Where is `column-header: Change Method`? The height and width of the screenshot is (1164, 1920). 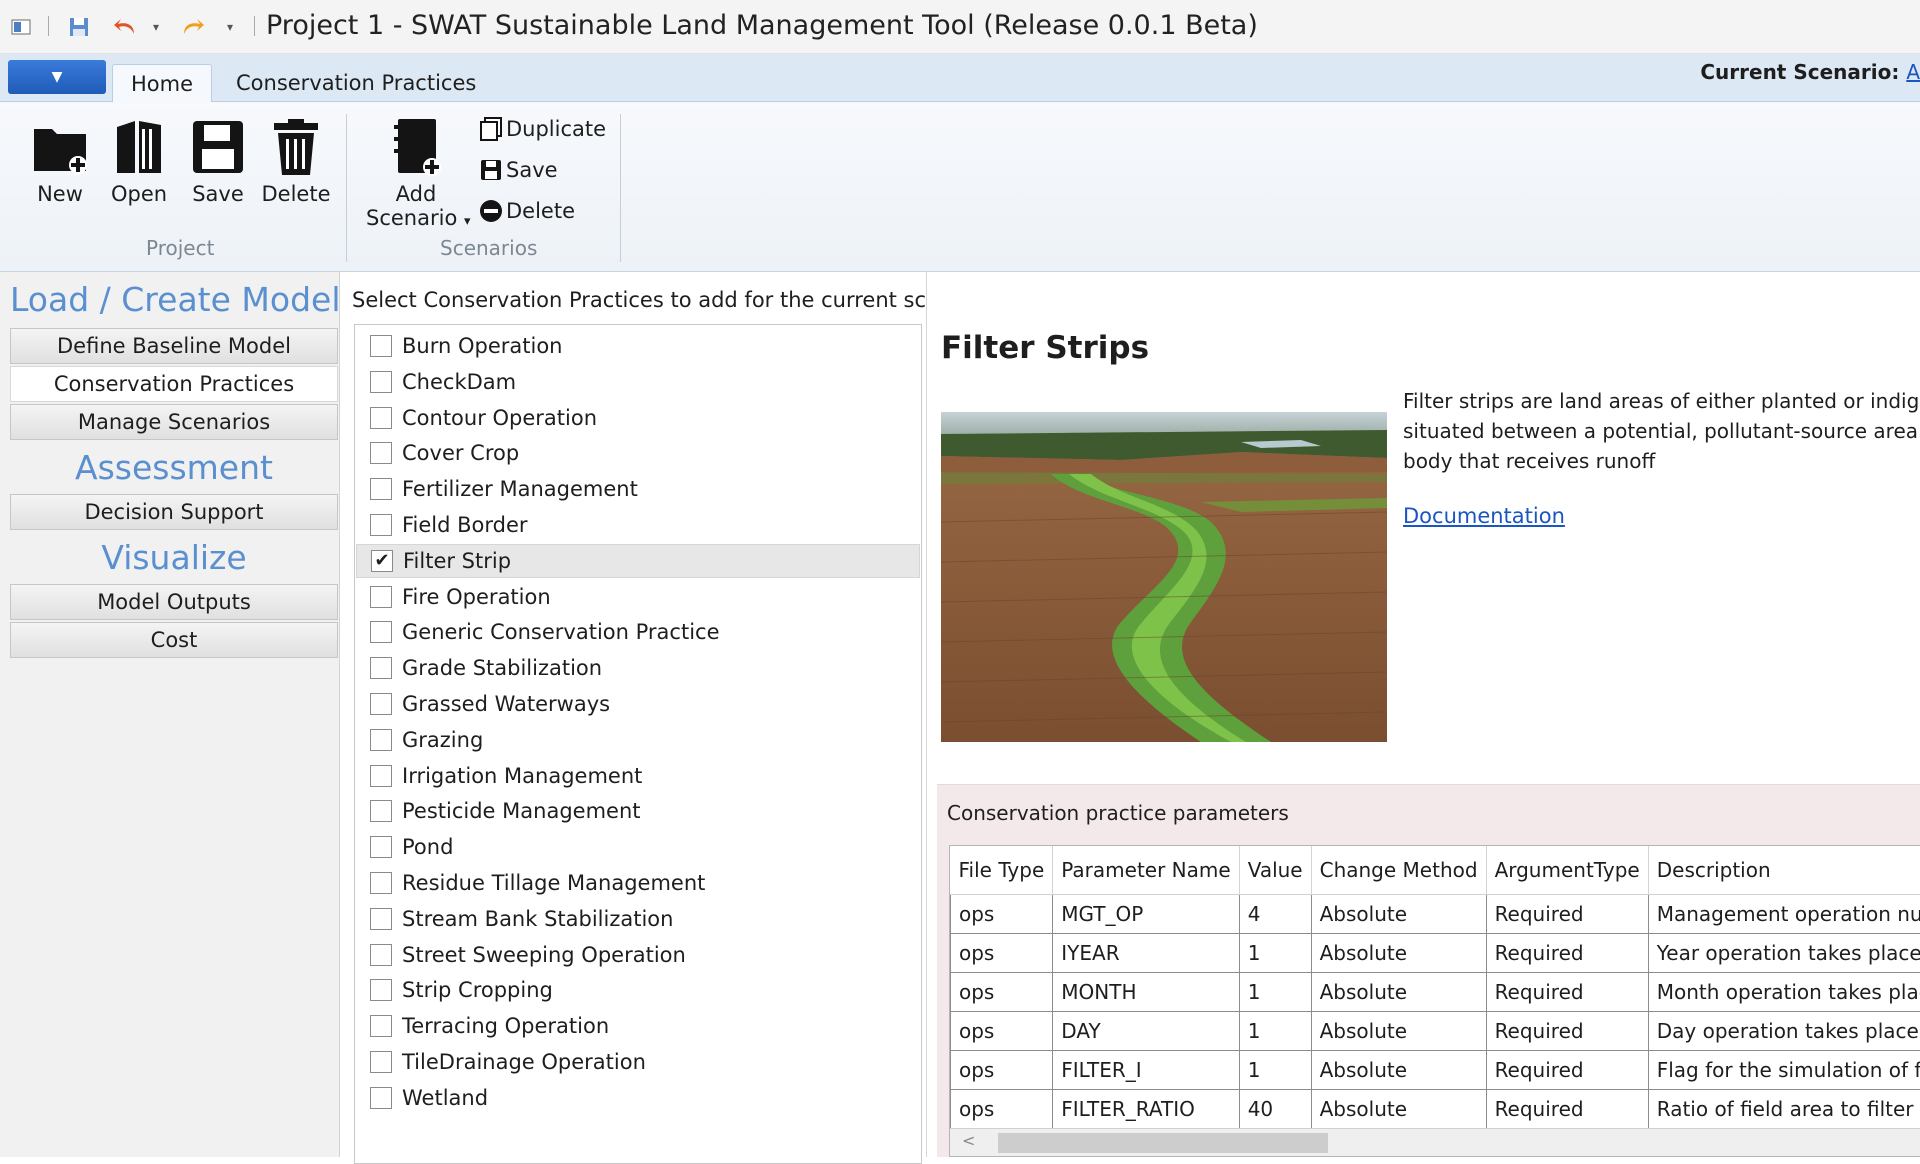
column-header: Change Method is located at coordinates (1398, 870).